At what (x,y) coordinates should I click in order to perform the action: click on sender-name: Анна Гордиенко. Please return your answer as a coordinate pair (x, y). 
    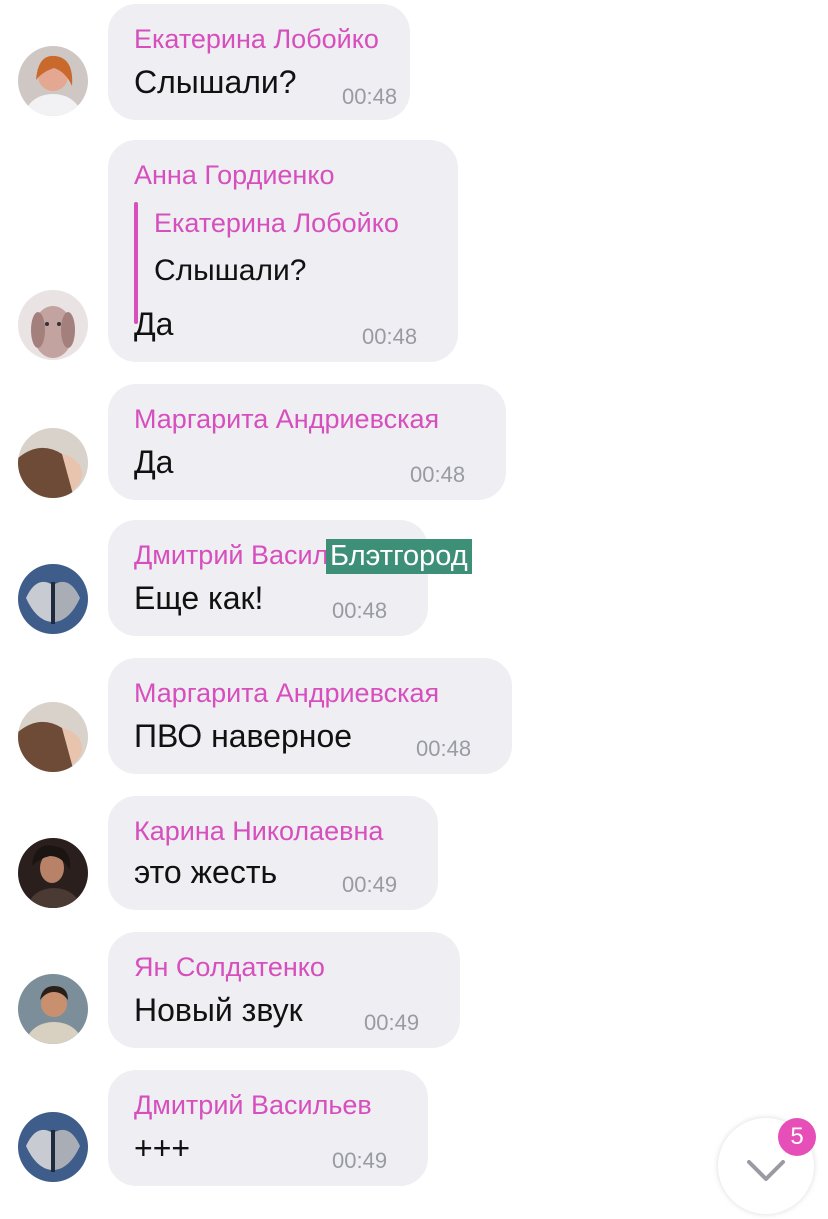
    Looking at the image, I should click on (234, 175).